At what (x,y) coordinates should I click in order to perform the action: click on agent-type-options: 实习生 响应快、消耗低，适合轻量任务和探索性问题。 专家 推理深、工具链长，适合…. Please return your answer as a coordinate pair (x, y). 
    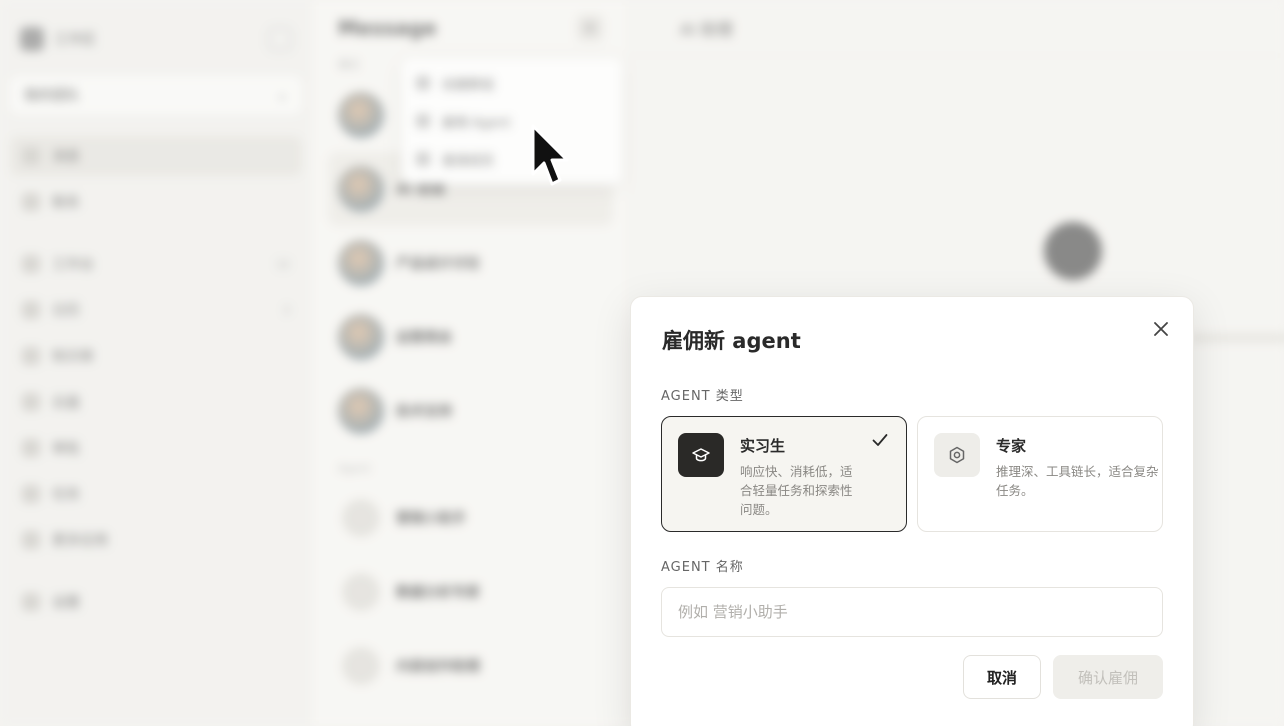
    Looking at the image, I should click on (912, 474).